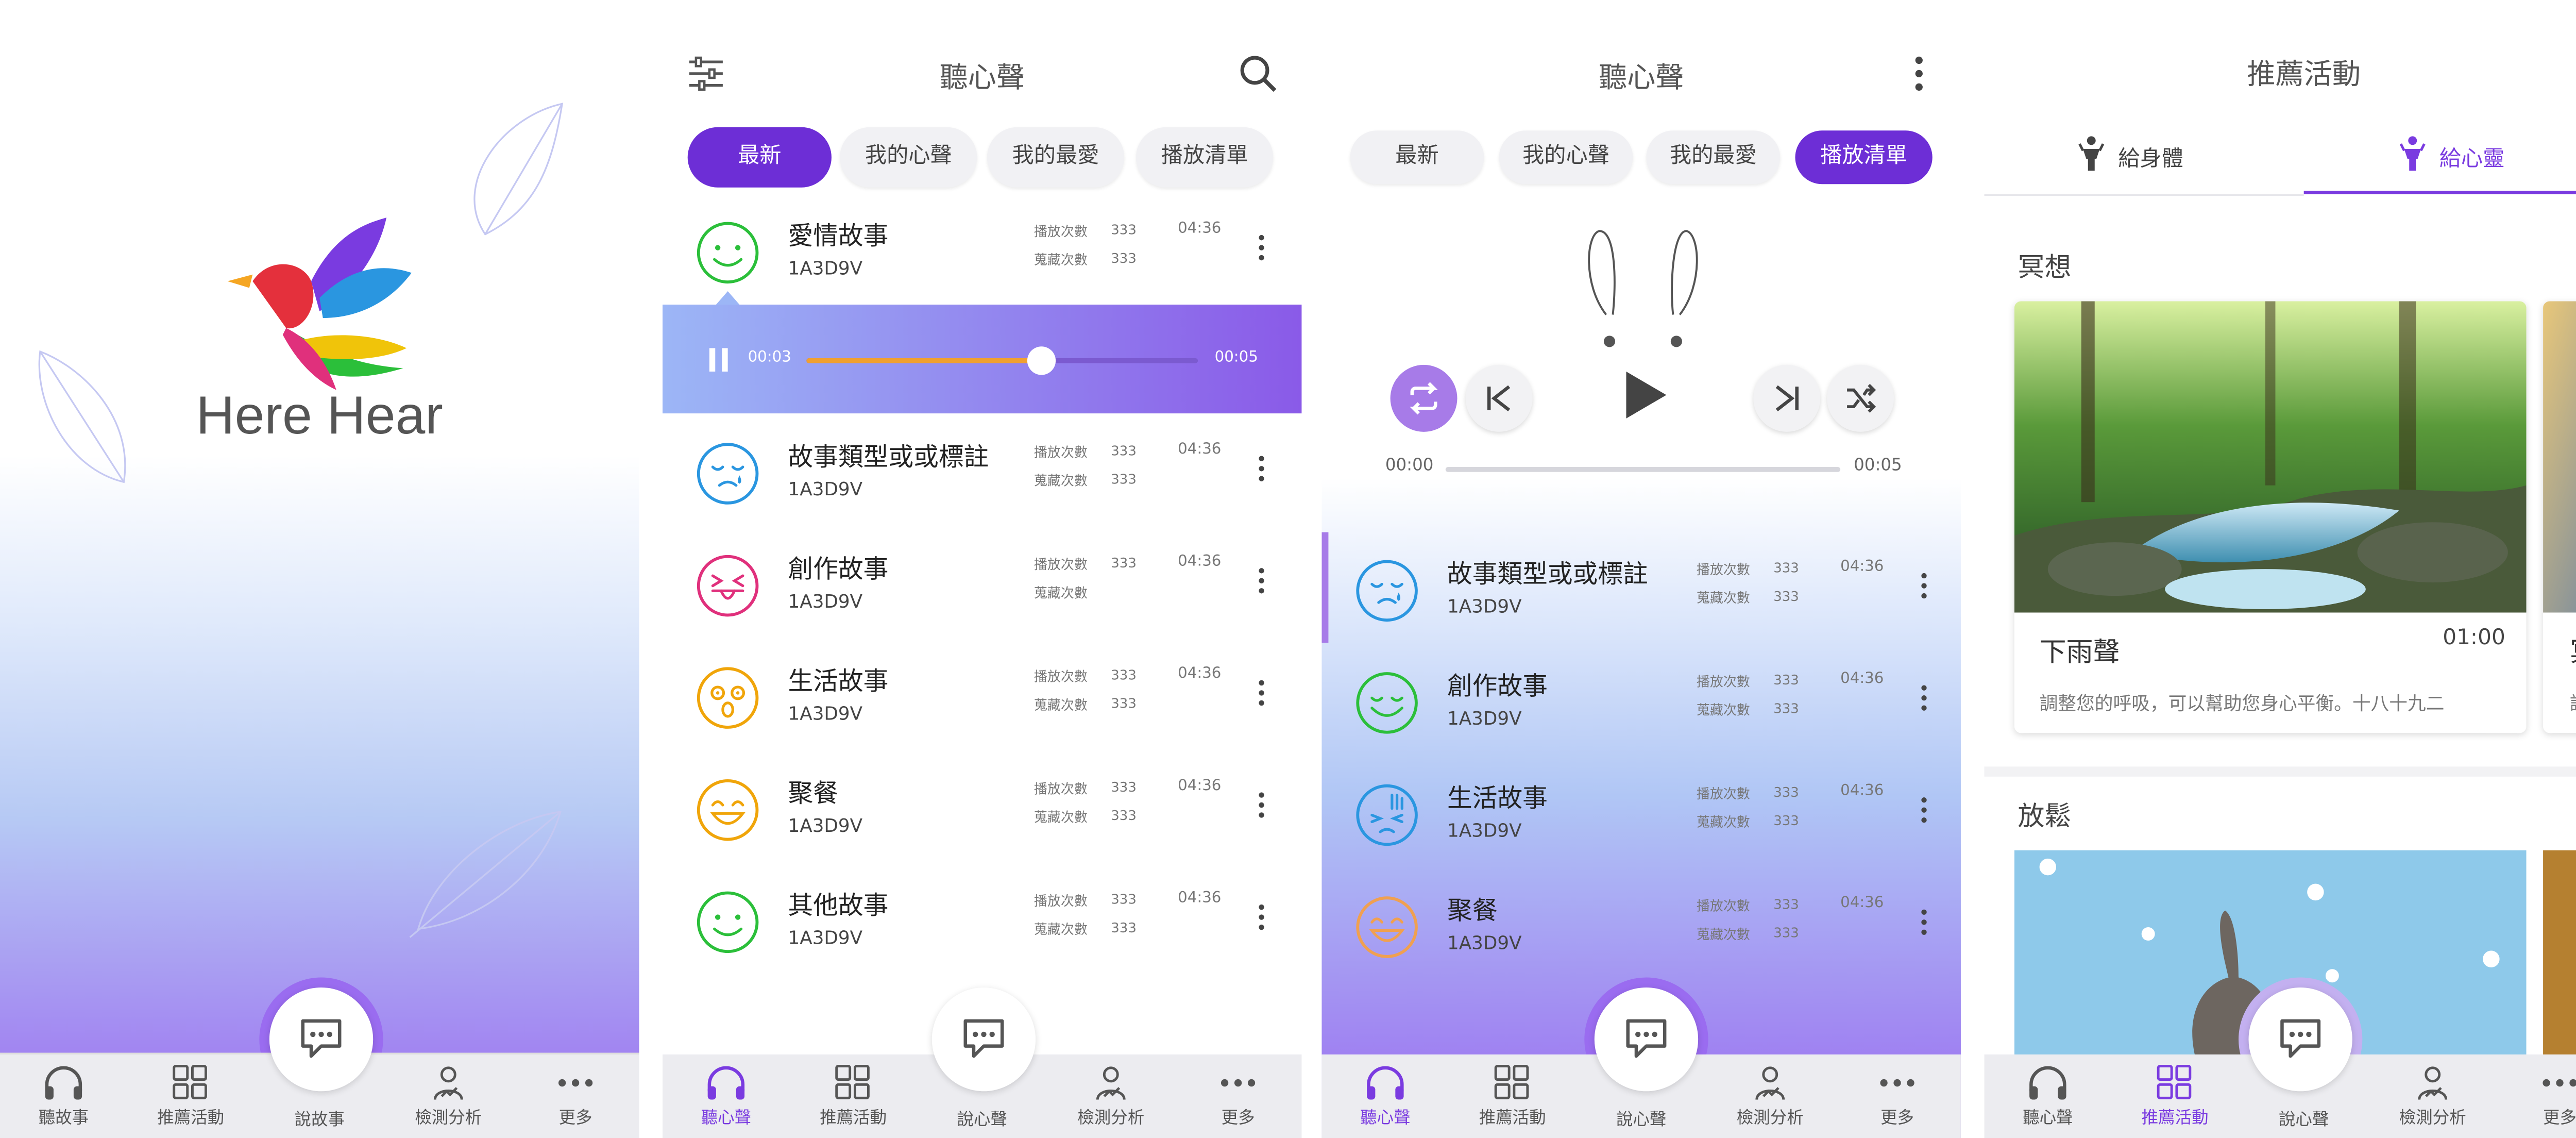  I want to click on person-chart-icon, so click(2433, 1083).